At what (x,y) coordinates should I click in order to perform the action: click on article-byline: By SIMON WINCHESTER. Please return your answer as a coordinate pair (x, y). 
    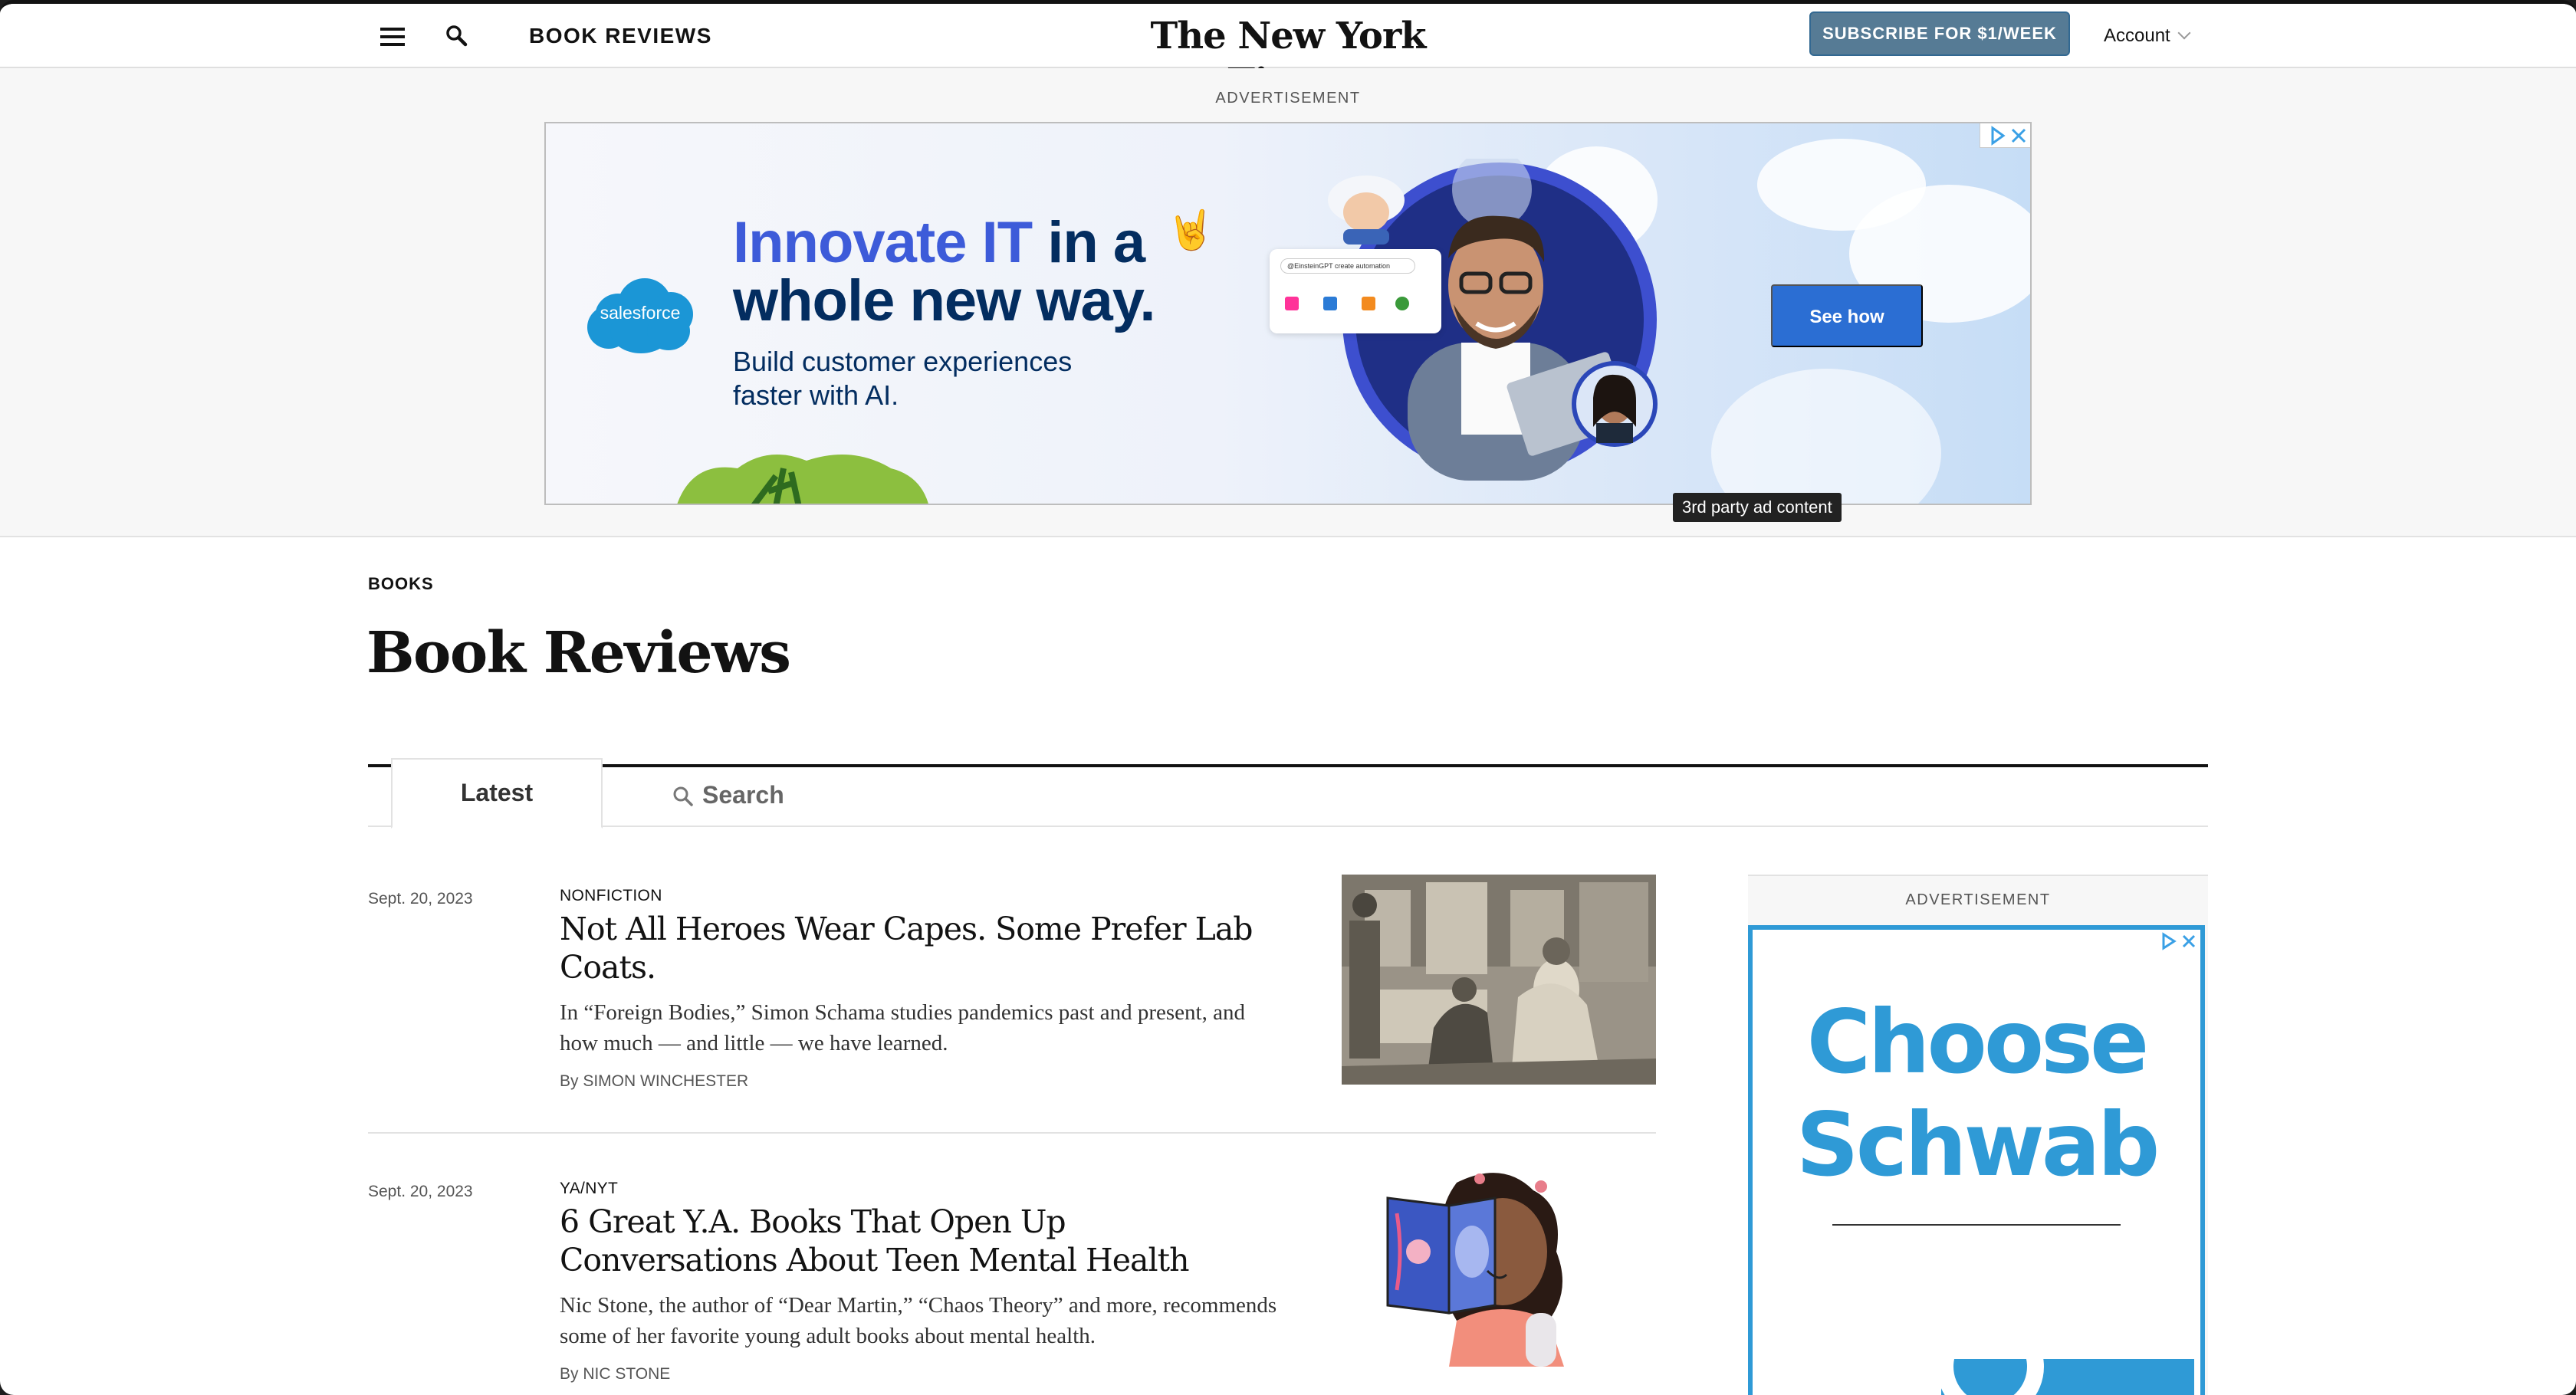
    Looking at the image, I should click on (654, 1081).